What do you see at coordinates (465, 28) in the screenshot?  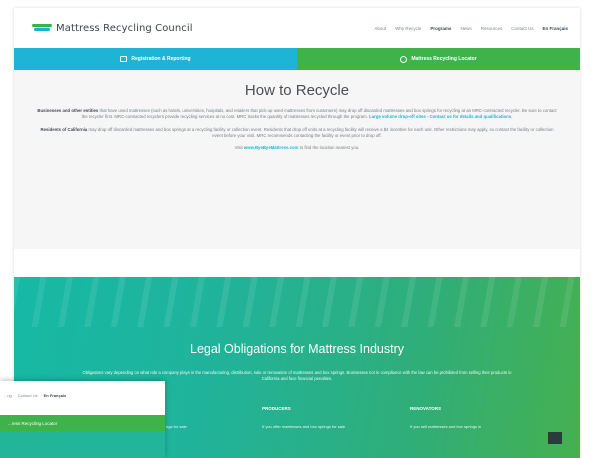 I see `nav-news: News` at bounding box center [465, 28].